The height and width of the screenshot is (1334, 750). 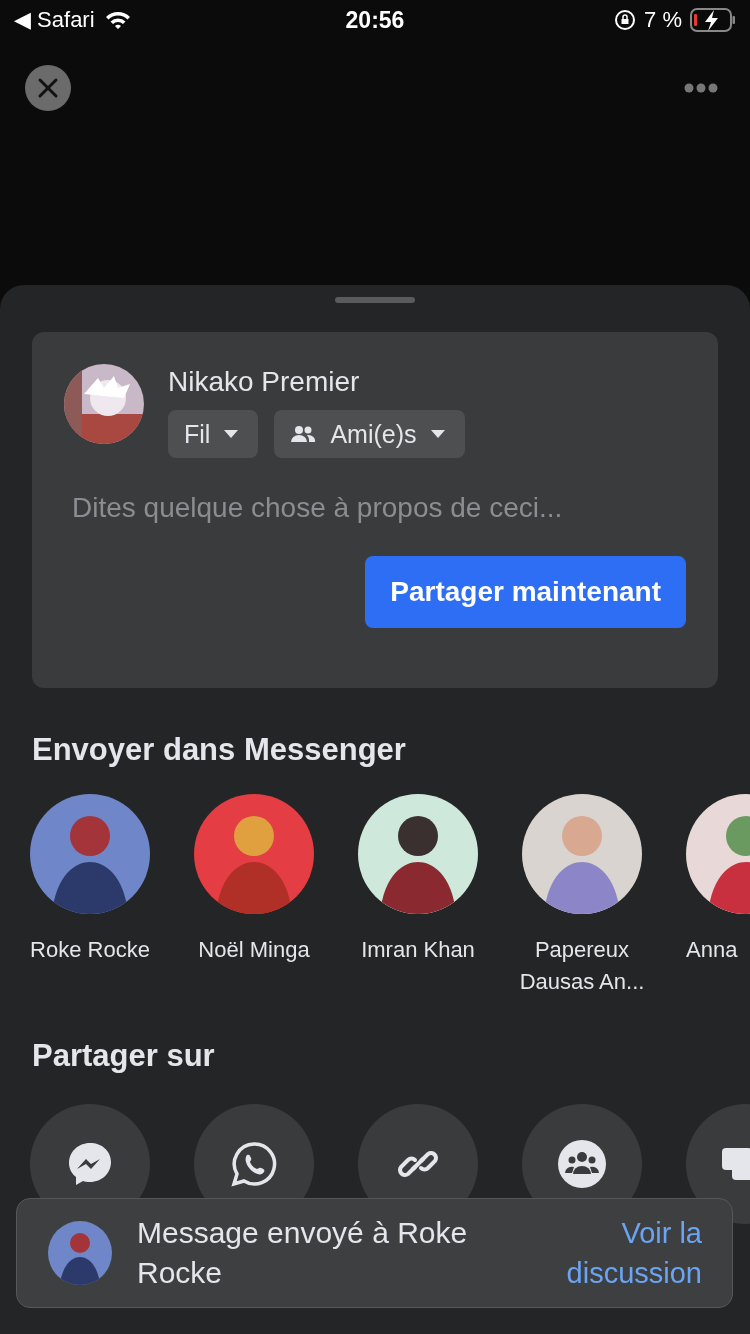 I want to click on contact-name: Imran Khan, so click(x=418, y=950).